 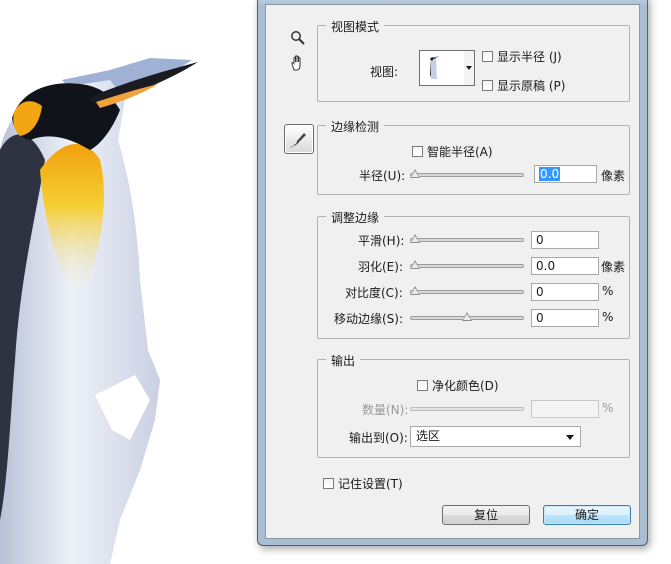 I want to click on remember-settings-label: 记住设置(T), so click(x=370, y=484).